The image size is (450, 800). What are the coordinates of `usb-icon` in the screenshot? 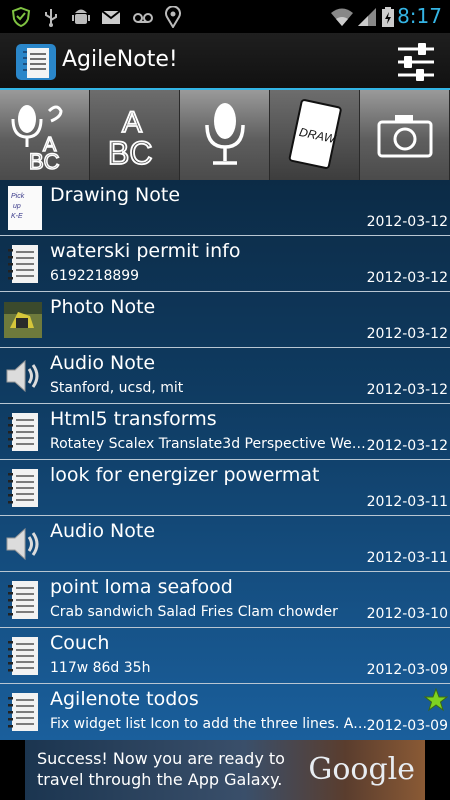 It's located at (51, 18).